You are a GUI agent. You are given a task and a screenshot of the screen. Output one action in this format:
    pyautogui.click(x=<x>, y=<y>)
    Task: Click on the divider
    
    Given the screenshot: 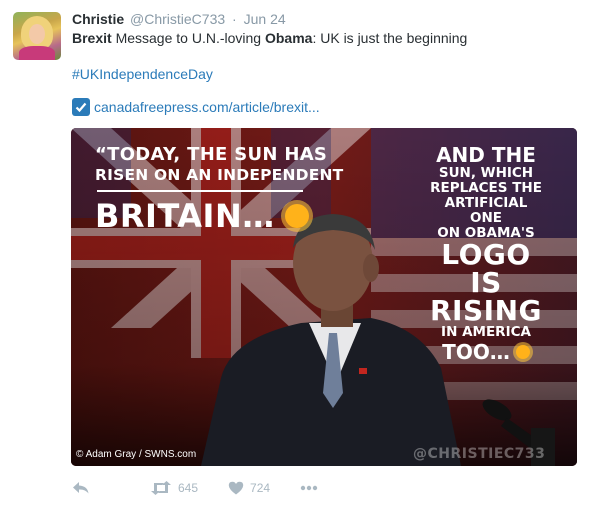 What is the action you would take?
    pyautogui.click(x=200, y=191)
    